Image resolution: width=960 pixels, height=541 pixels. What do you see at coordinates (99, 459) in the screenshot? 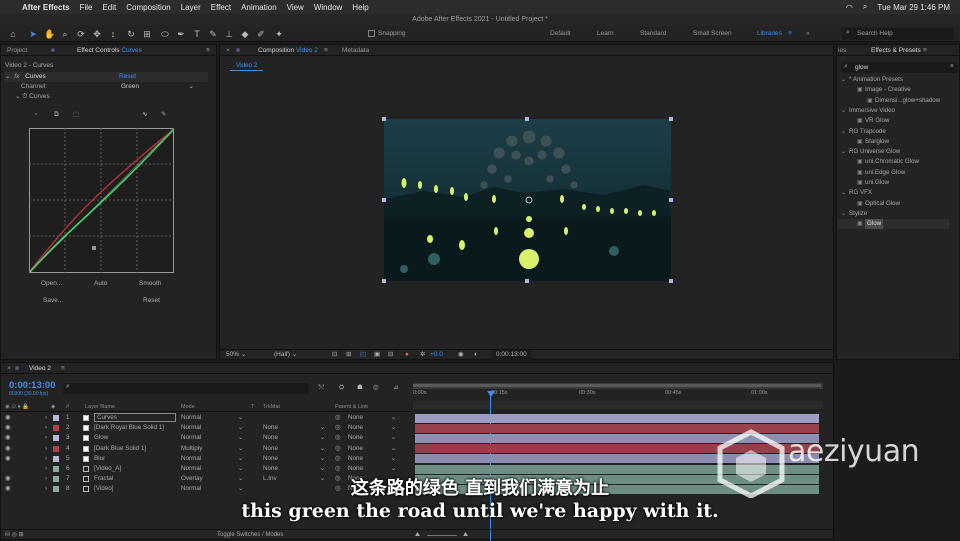
I see `layer-name: Blur` at bounding box center [99, 459].